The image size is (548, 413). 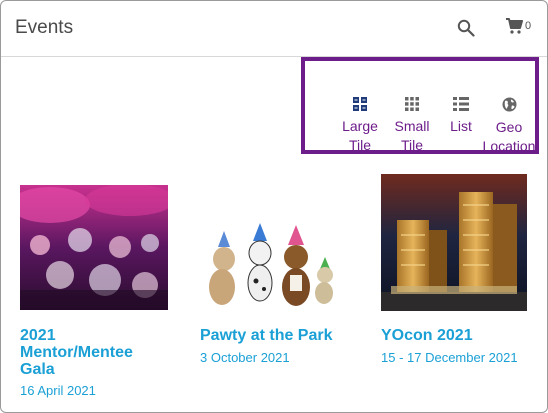 I want to click on search-icon, so click(x=466, y=28).